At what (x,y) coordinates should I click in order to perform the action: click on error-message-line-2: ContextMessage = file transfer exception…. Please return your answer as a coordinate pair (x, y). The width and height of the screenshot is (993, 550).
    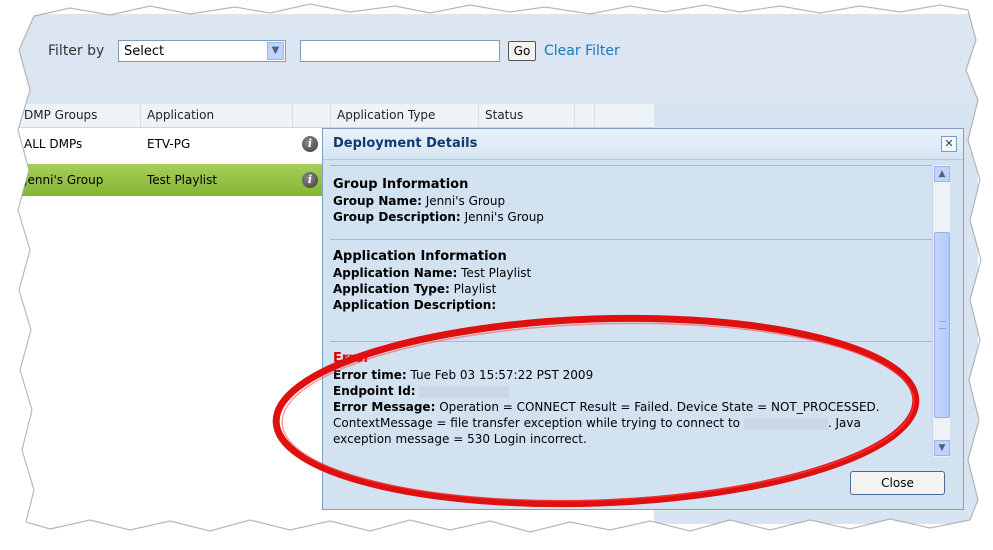
    Looking at the image, I should click on (636, 423).